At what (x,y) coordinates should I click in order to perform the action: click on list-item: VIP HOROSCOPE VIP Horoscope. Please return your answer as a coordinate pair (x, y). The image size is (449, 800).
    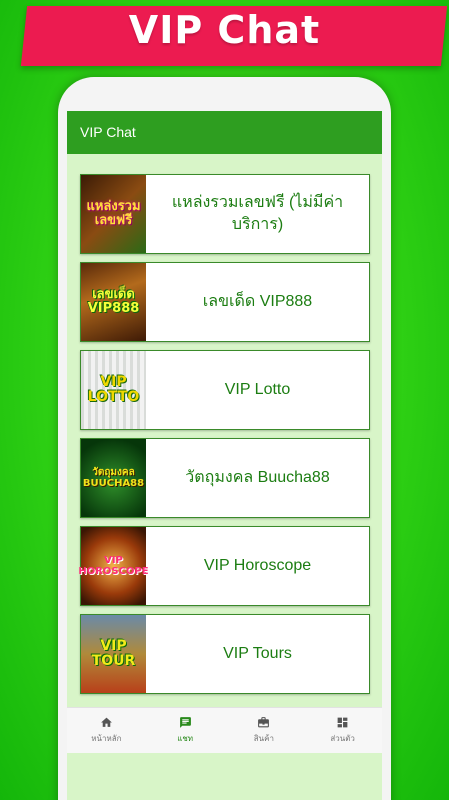
    Looking at the image, I should click on (224, 566).